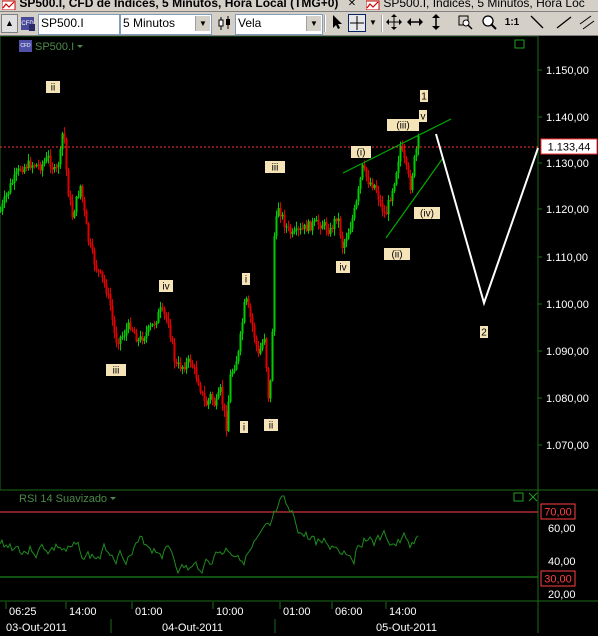 The width and height of the screenshot is (598, 636). What do you see at coordinates (361, 153) in the screenshot?
I see `wave-label: (i)` at bounding box center [361, 153].